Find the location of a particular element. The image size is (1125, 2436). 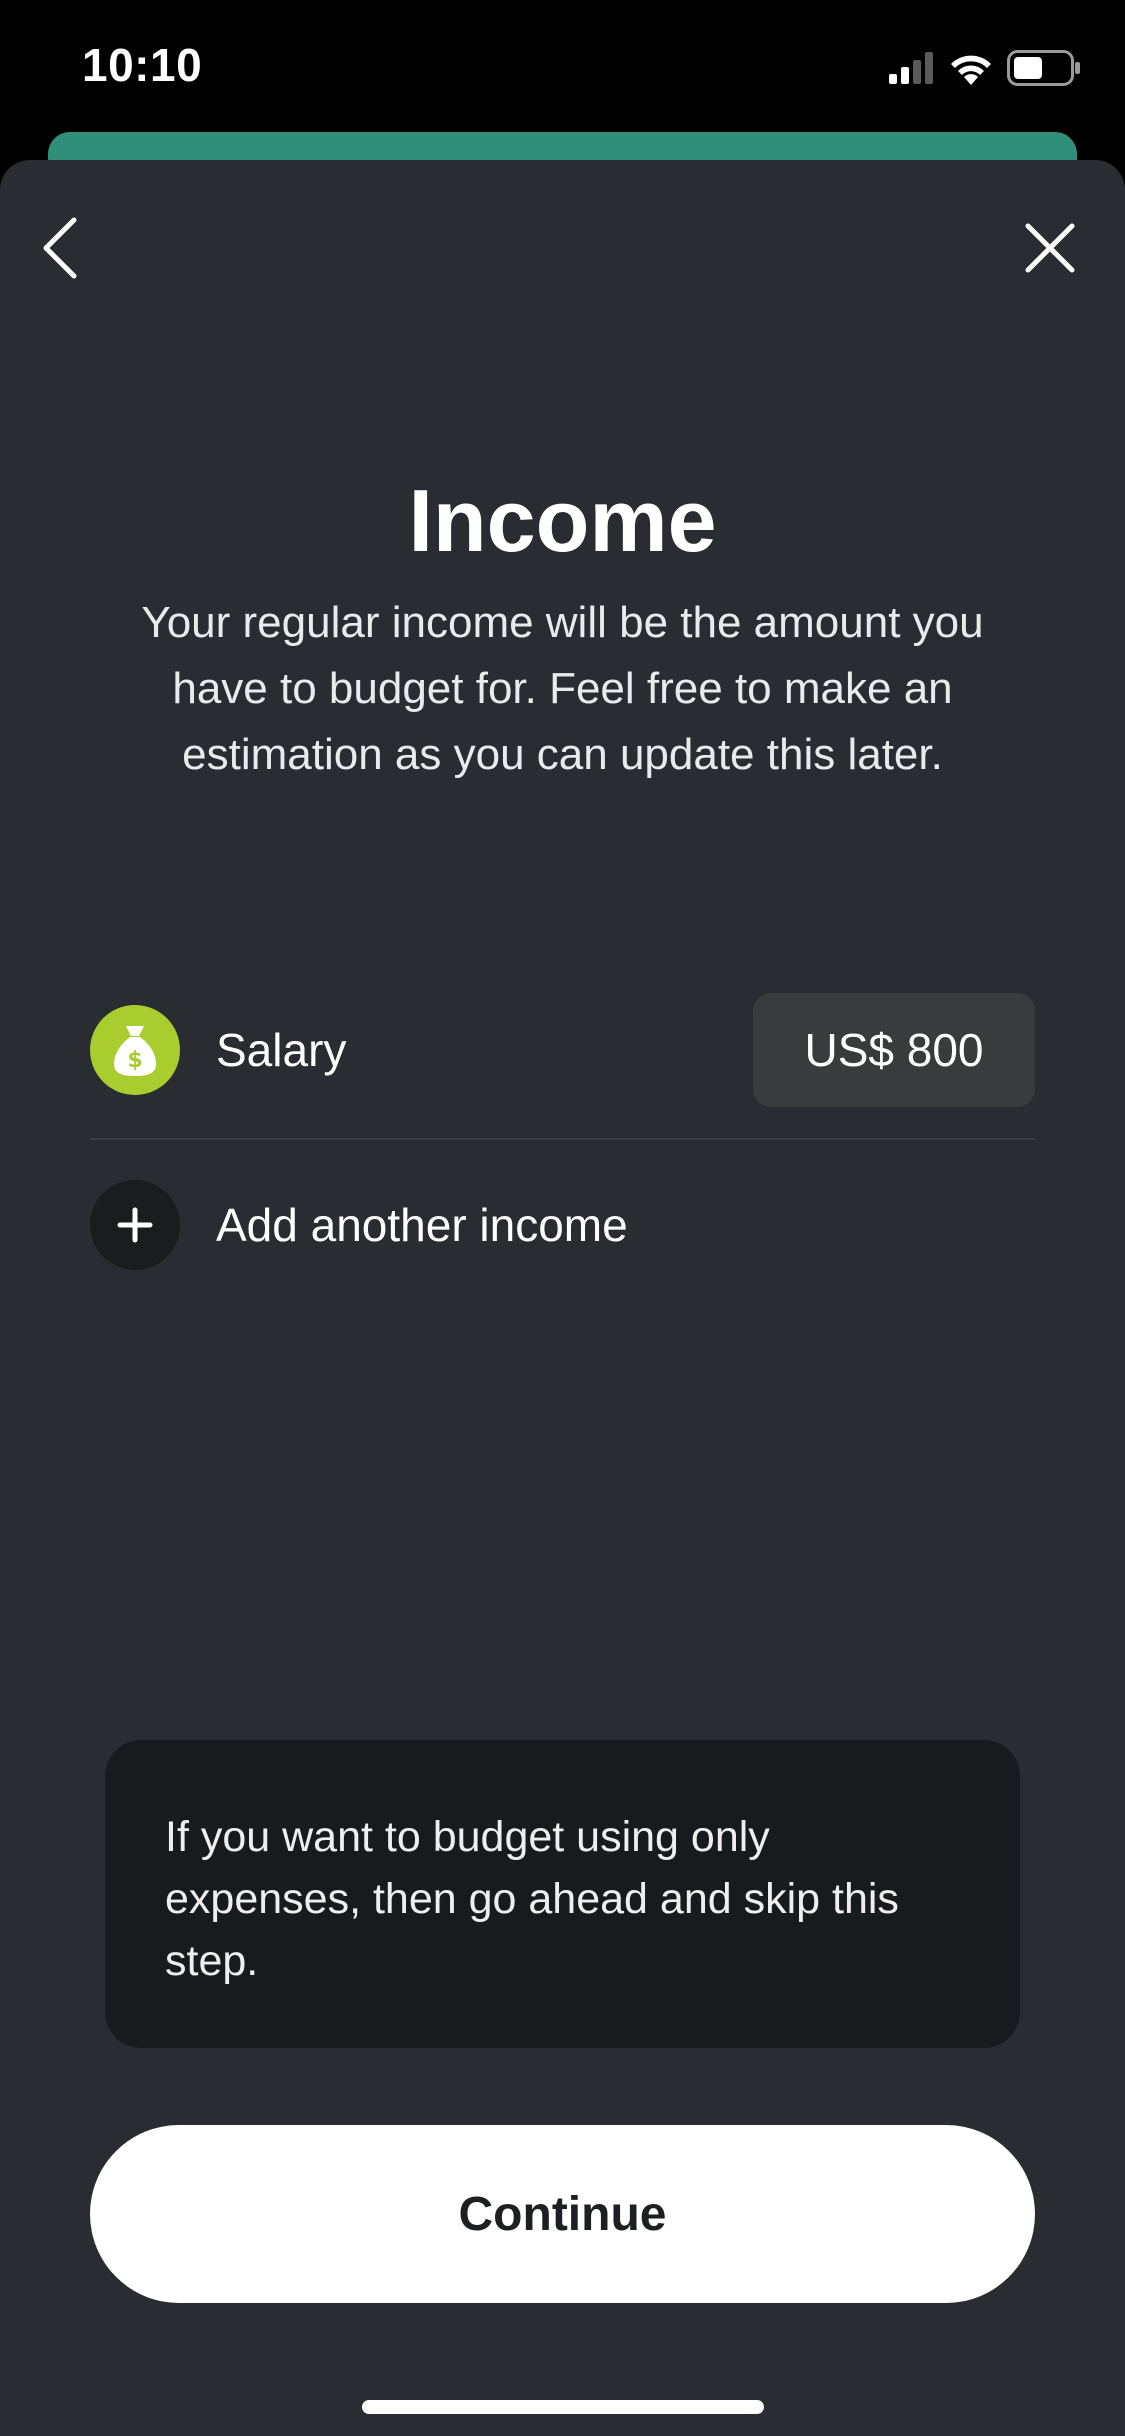

chevron-left-icon is located at coordinates (60, 250).